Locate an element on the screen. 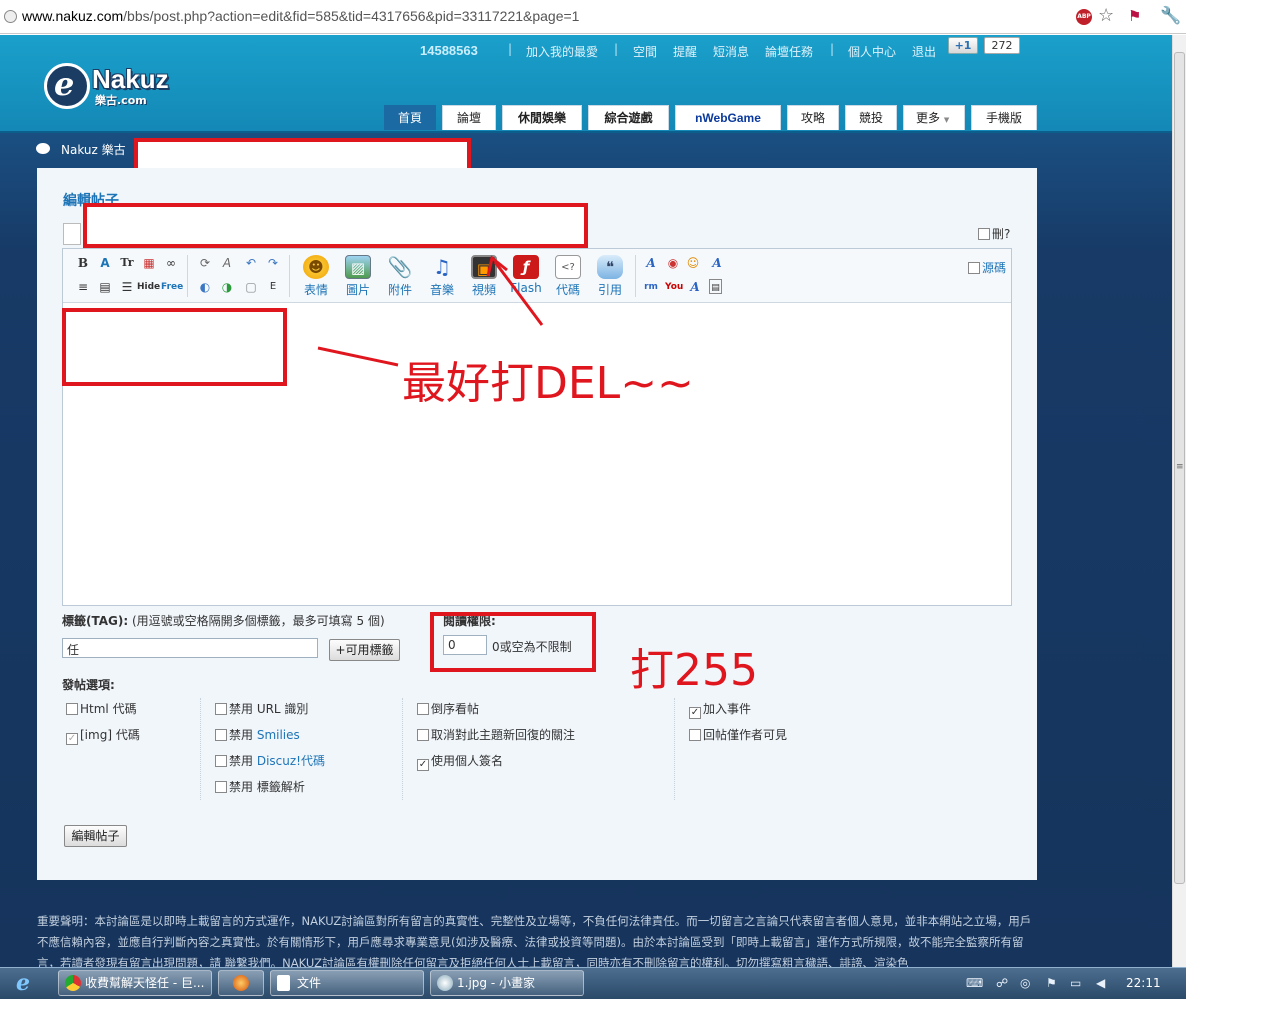  option-col2-3: 禁用 標籤解析 is located at coordinates (260, 786).